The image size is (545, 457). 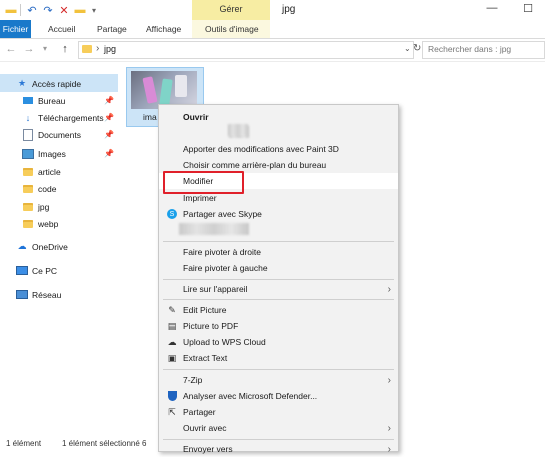 What do you see at coordinates (81, 223) in the screenshot?
I see `sidebar-item-webp: webp` at bounding box center [81, 223].